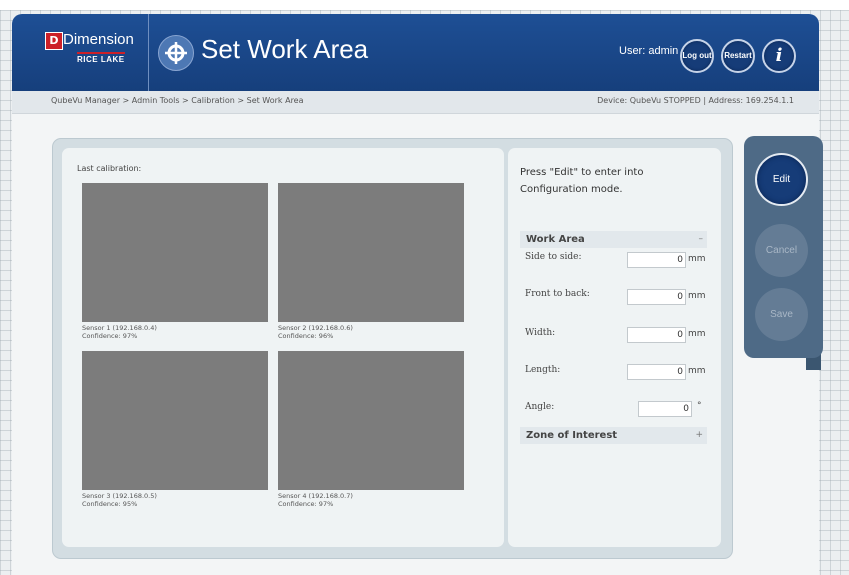 The image size is (849, 575). What do you see at coordinates (543, 370) in the screenshot?
I see `length-label: Length:` at bounding box center [543, 370].